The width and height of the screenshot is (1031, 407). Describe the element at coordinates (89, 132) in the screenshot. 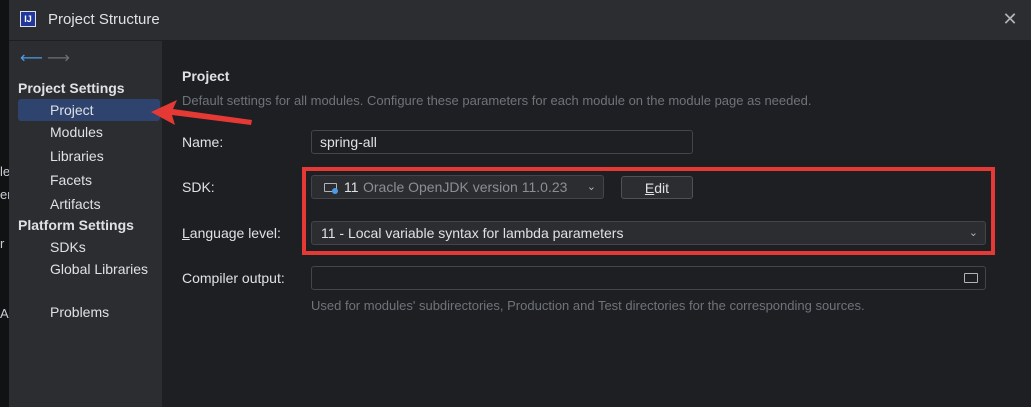

I see `sidebar-item-modules: Modules` at that location.